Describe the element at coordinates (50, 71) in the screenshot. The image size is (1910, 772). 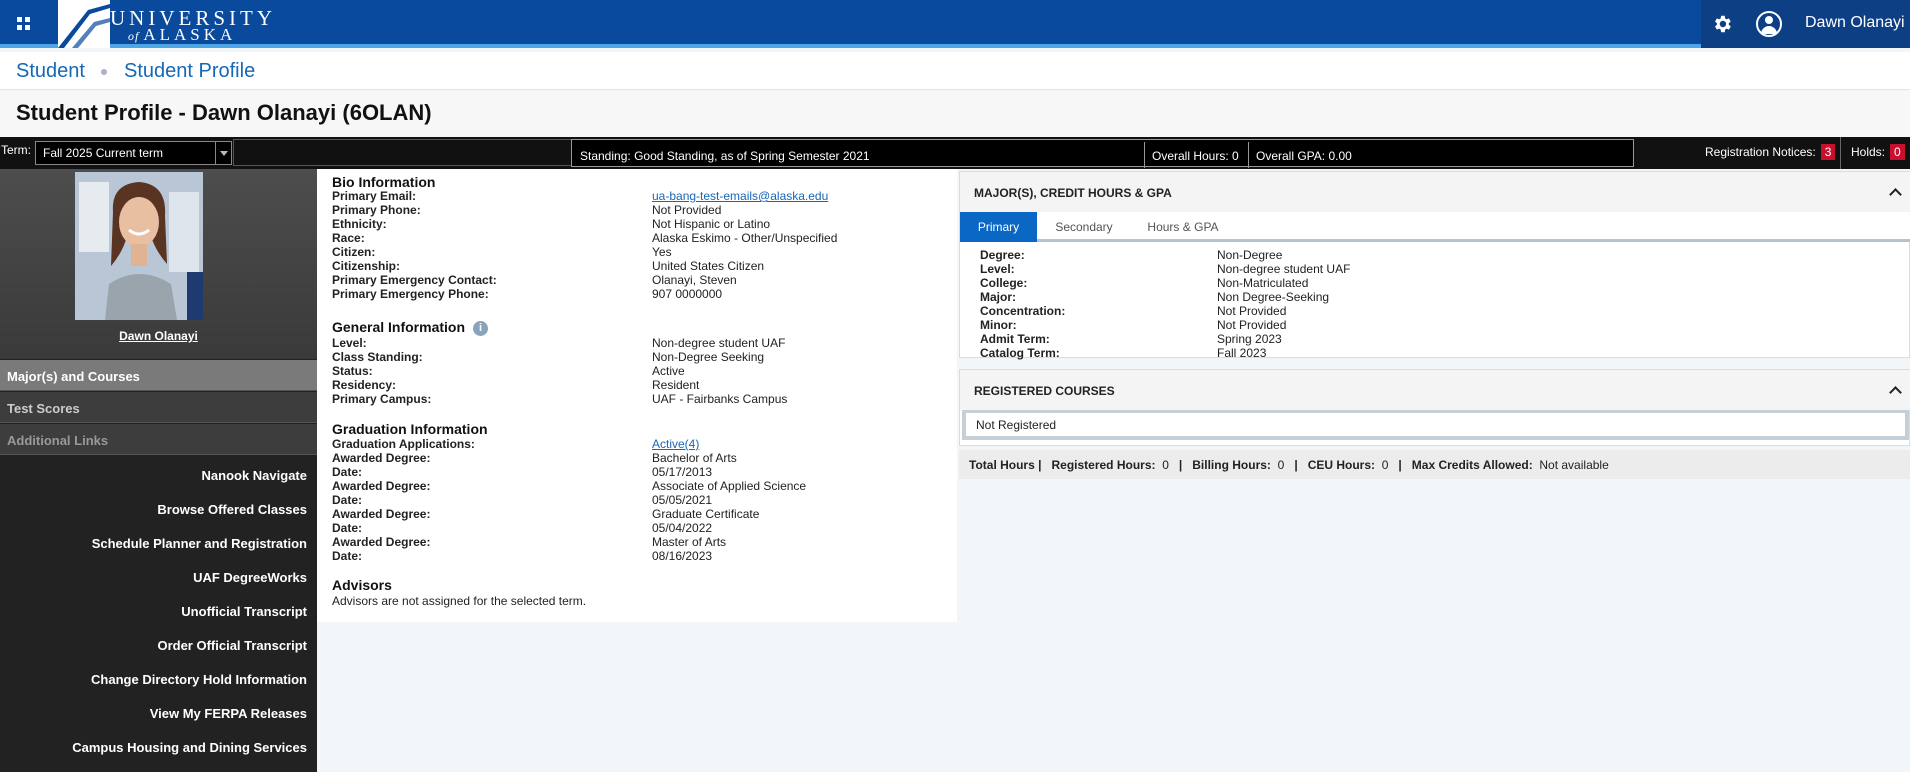
I see `breadcrumb-student: Student` at that location.